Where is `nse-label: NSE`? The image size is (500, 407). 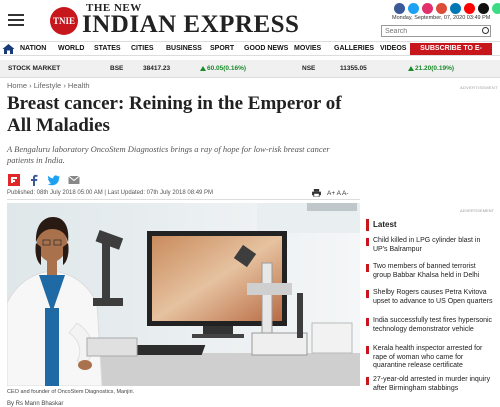 nse-label: NSE is located at coordinates (309, 68).